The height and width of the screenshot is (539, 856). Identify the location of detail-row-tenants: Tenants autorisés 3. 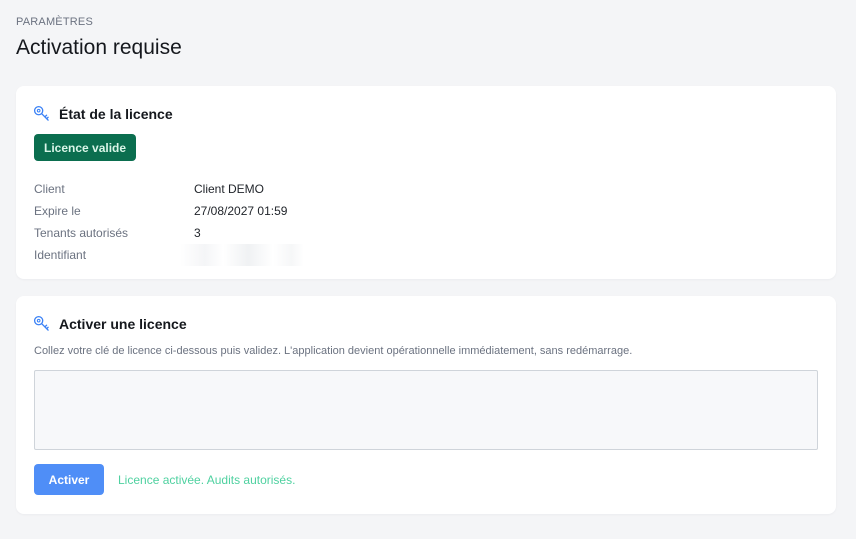
(169, 233).